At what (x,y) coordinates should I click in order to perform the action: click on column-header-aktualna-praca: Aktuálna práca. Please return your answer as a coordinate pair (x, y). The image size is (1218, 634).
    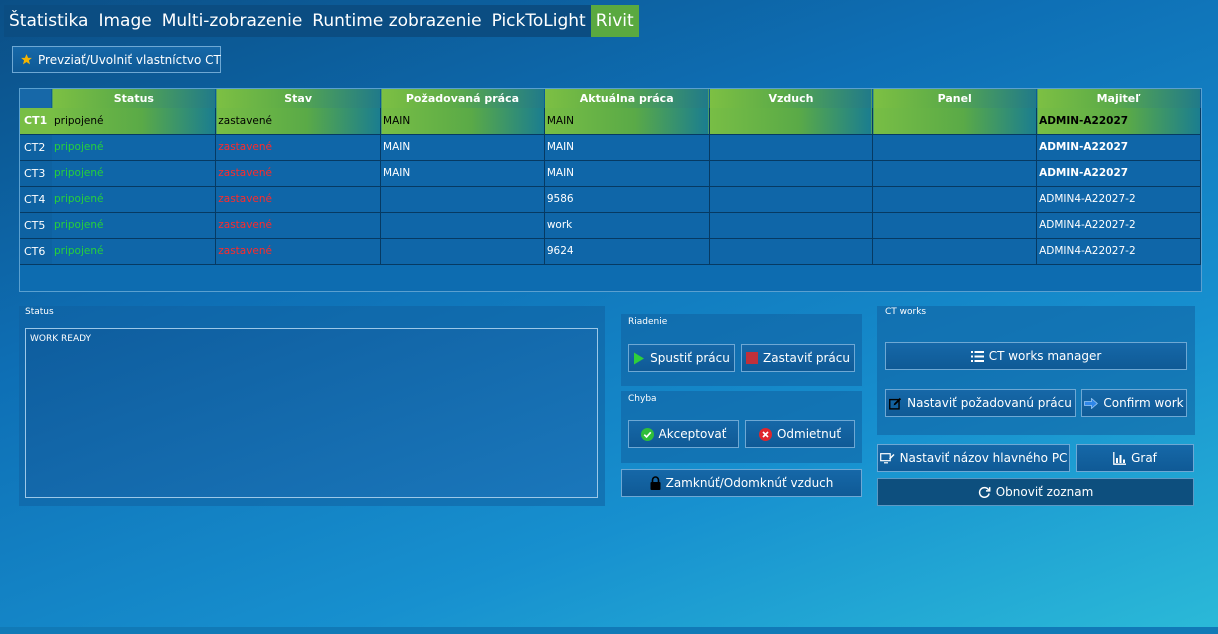
    Looking at the image, I should click on (627, 98).